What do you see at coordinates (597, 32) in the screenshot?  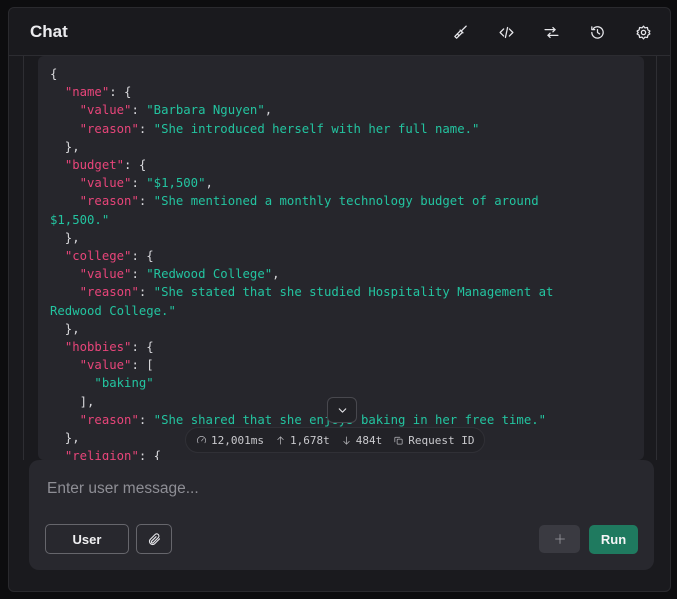 I see `history-icon` at bounding box center [597, 32].